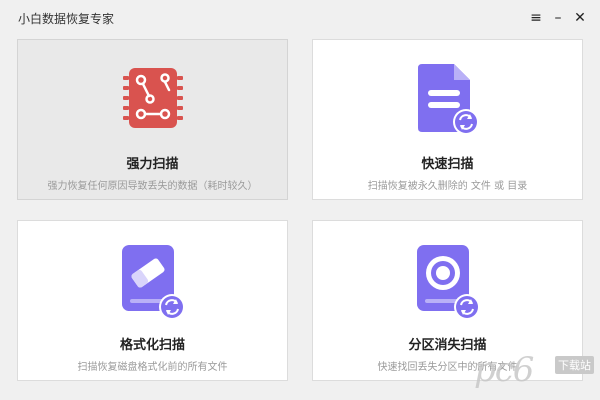 The image size is (600, 400). I want to click on document-refresh-icon, so click(448, 102).